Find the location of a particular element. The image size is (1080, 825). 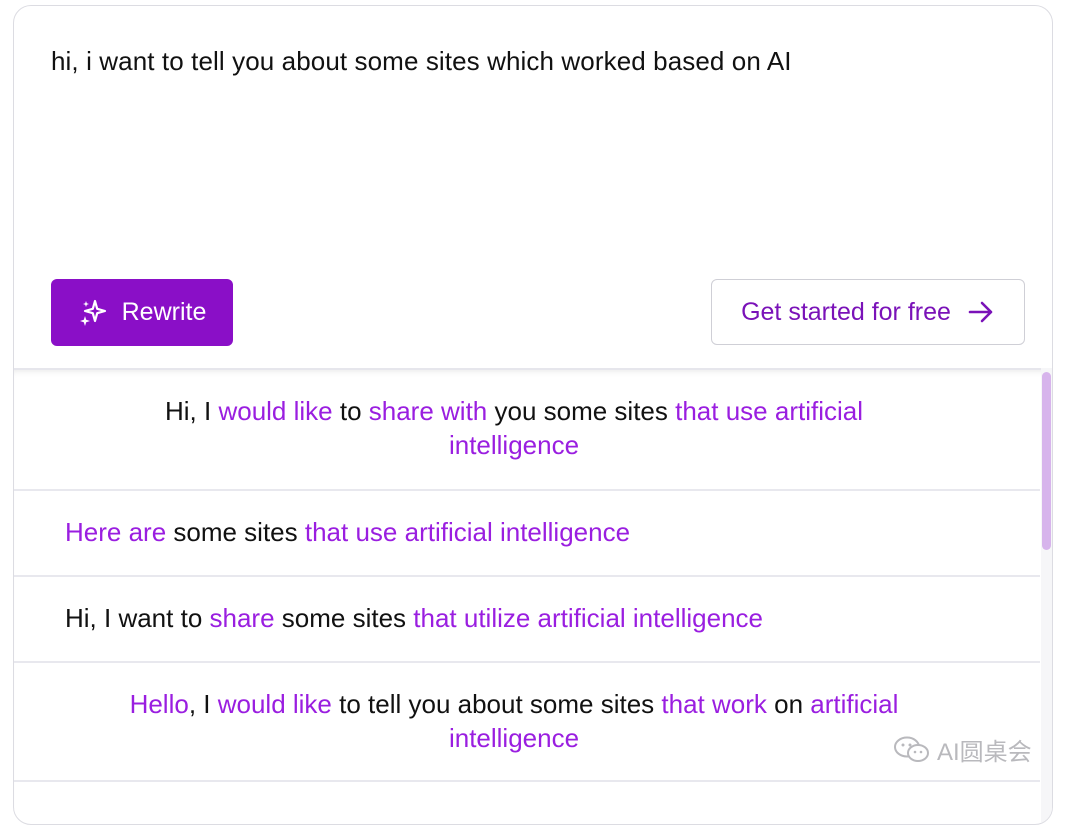

highlighted-phrase: that work is located at coordinates (714, 704).